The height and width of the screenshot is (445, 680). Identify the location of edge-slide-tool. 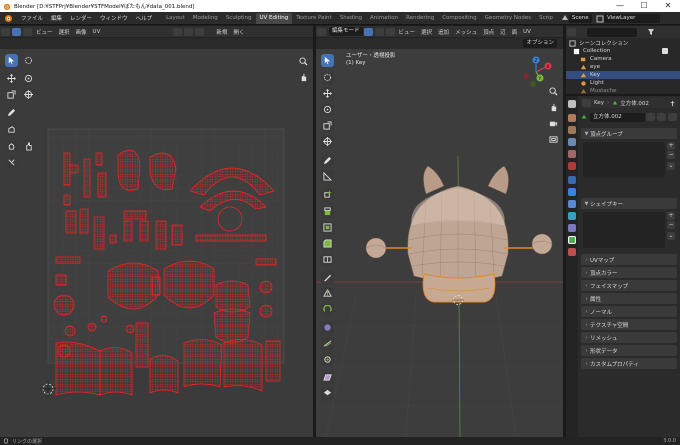
(327, 343).